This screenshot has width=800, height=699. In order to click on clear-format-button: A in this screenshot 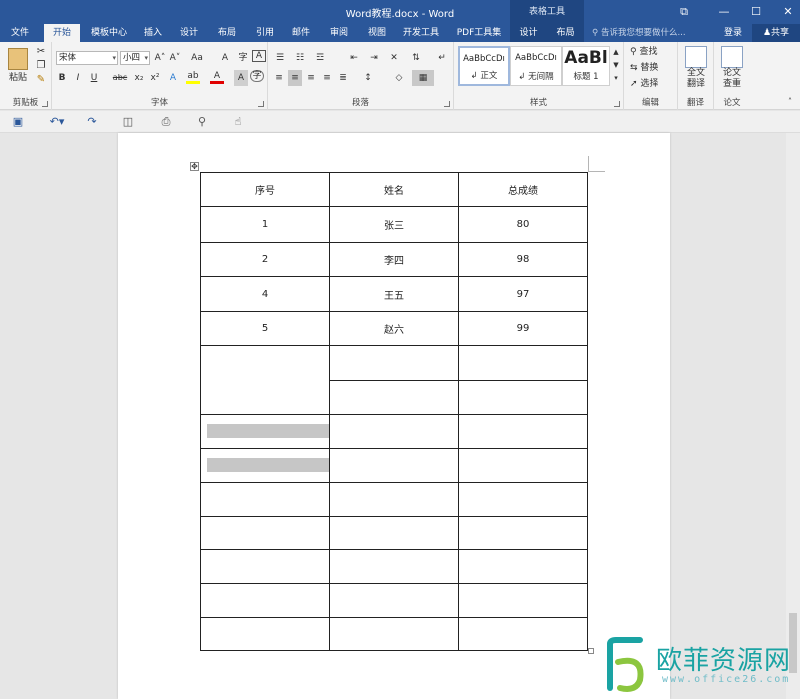, I will do `click(225, 58)`.